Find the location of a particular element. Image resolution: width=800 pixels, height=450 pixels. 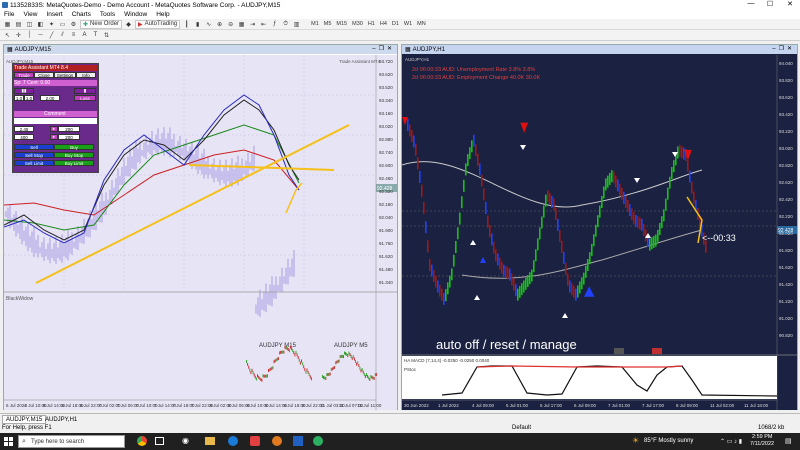

ta-tab-info: Info is located at coordinates (86, 75).